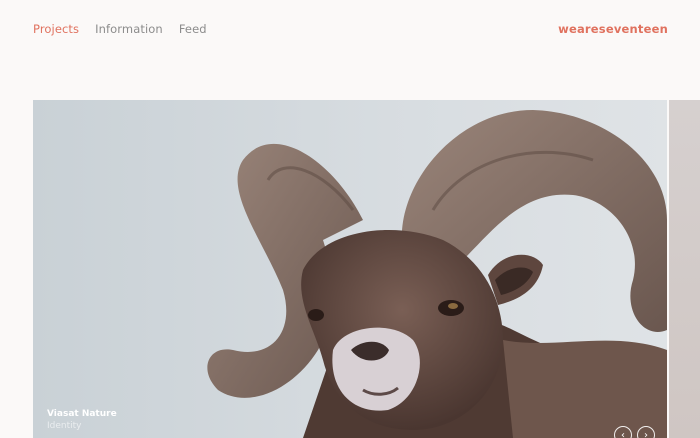  I want to click on site-header: Projects Information Feed weareseventeen, so click(350, 30).